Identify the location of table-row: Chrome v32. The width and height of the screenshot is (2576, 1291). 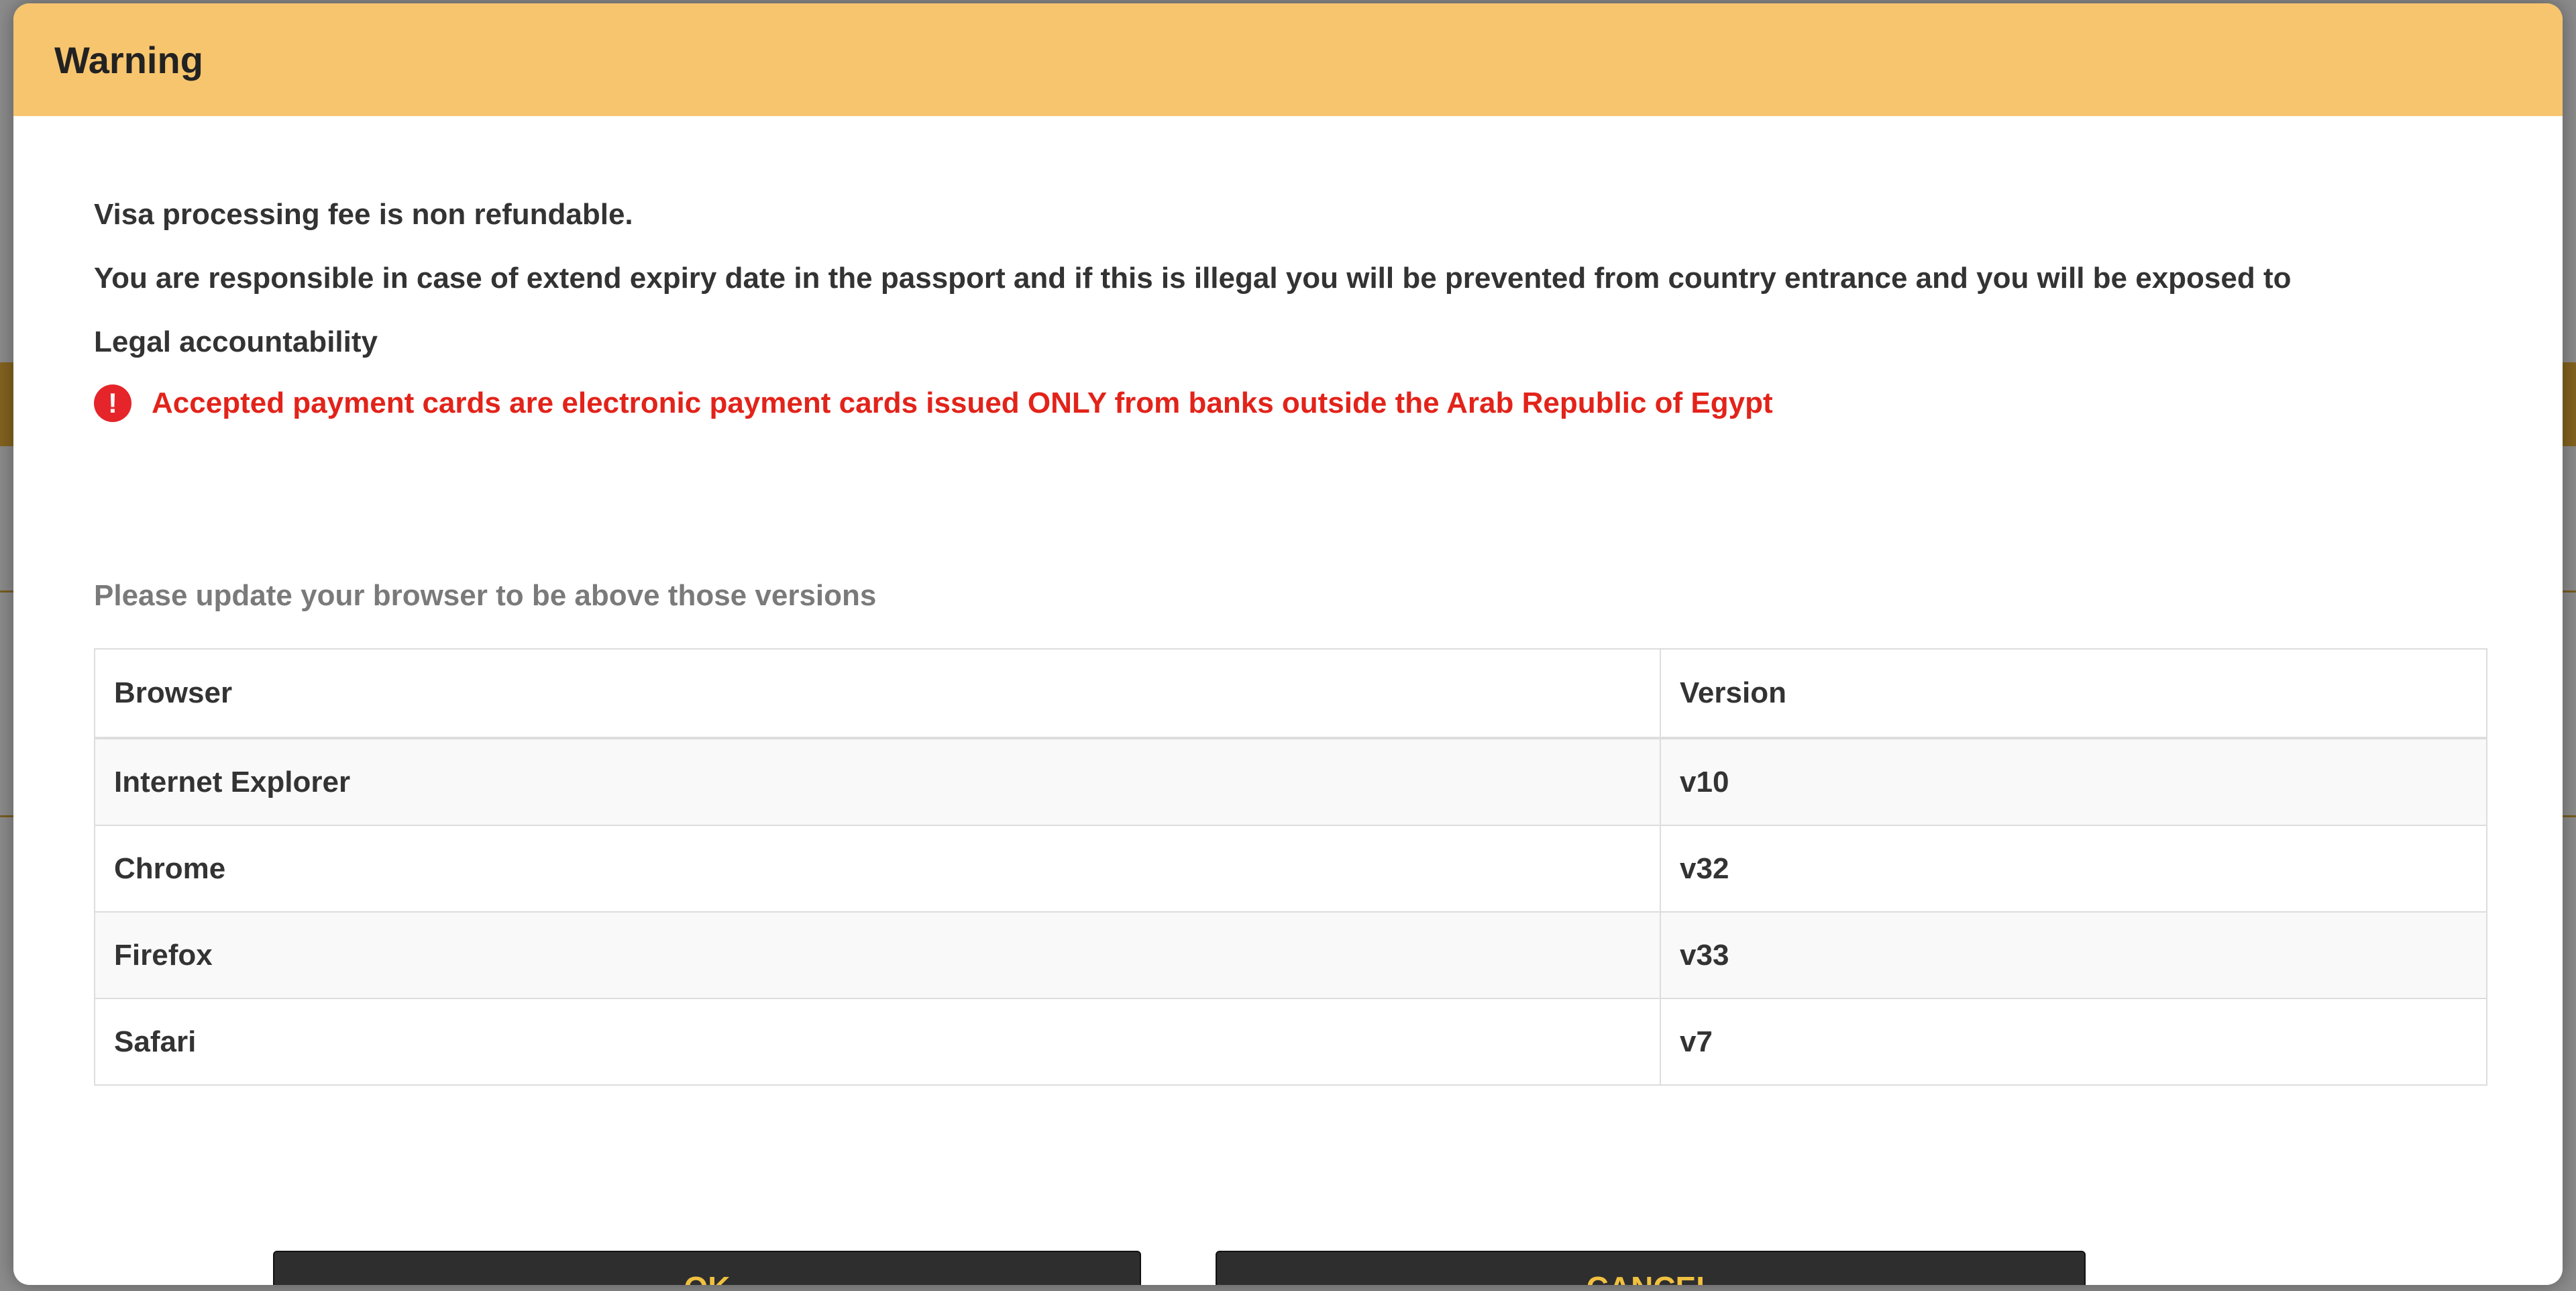
(1290, 869).